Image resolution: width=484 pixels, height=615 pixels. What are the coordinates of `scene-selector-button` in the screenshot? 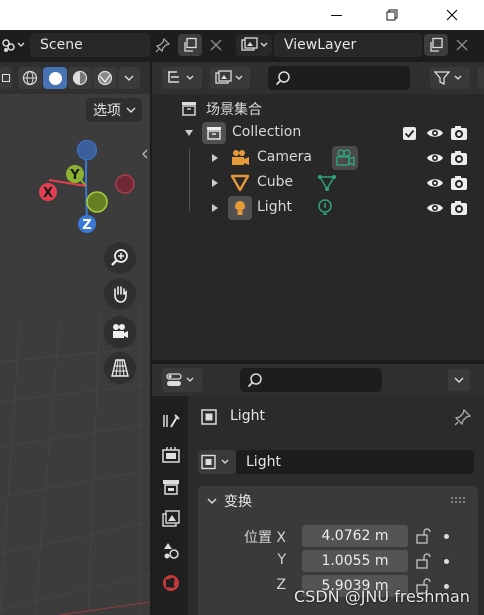 It's located at (14, 45).